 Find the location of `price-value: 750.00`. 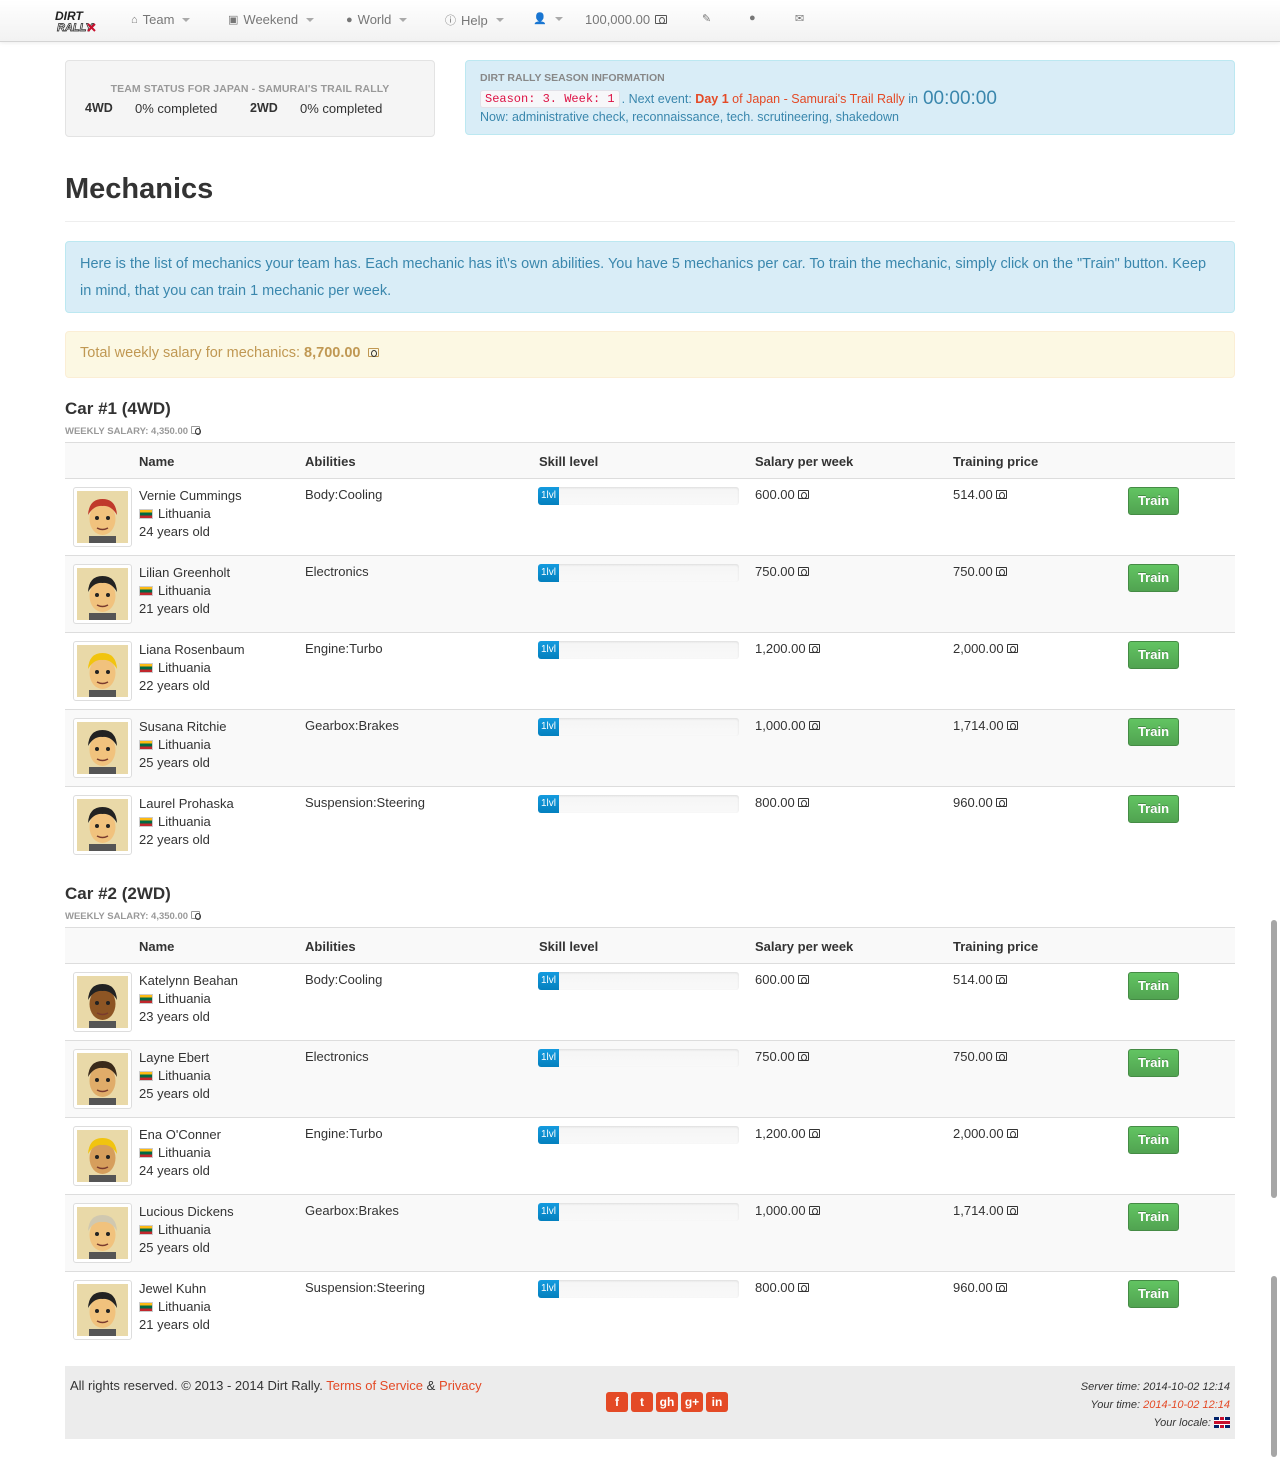

price-value: 750.00 is located at coordinates (973, 571).